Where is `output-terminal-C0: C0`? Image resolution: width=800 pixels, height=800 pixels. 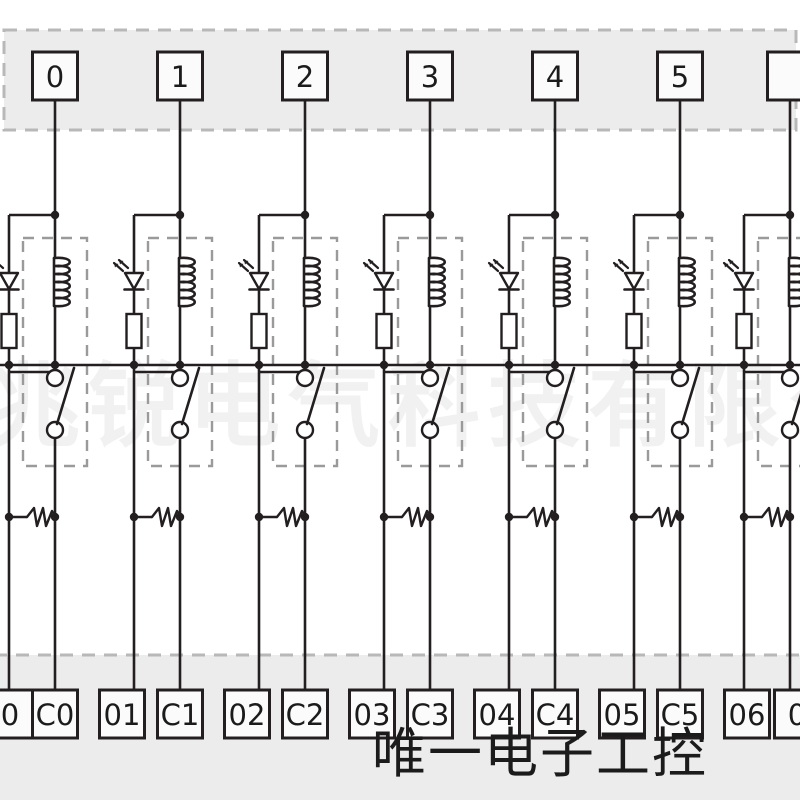
output-terminal-C0: C0 is located at coordinates (55, 714).